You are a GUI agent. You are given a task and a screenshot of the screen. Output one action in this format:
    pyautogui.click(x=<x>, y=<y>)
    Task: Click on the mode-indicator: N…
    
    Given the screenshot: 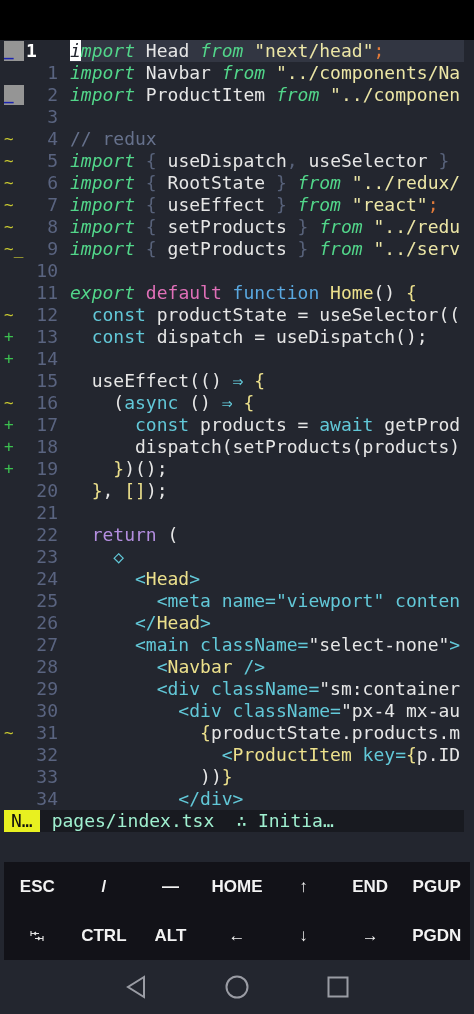 What is the action you would take?
    pyautogui.click(x=22, y=821)
    